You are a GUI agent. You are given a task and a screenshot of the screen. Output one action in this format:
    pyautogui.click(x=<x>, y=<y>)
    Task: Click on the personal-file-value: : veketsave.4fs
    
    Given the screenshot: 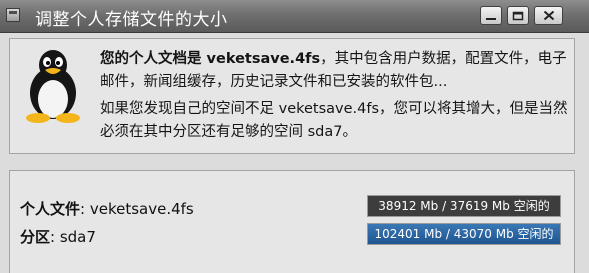 What is the action you would take?
    pyautogui.click(x=137, y=209)
    